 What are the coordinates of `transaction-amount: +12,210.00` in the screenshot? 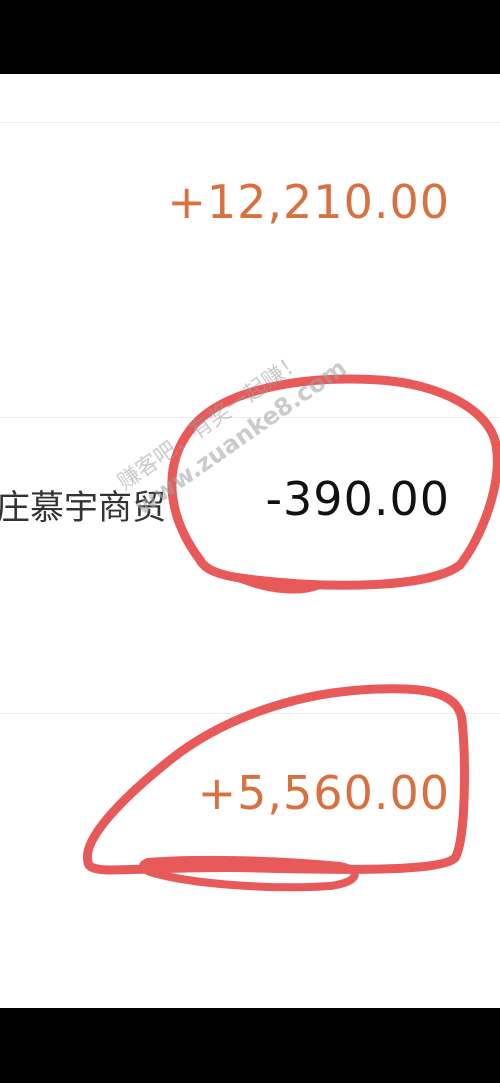 It's located at (308, 202).